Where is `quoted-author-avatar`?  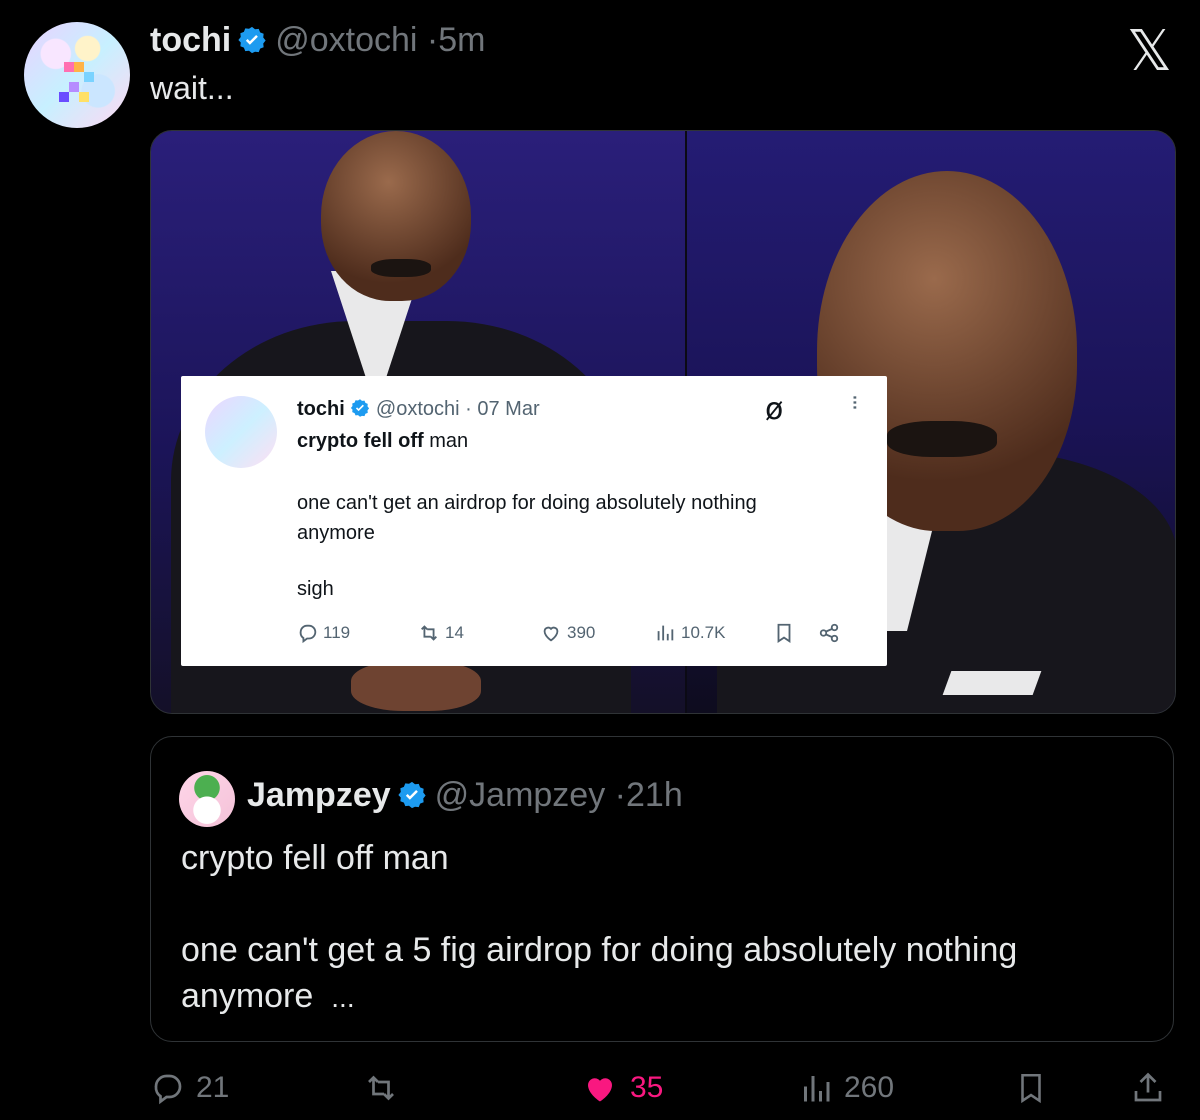 quoted-author-avatar is located at coordinates (207, 799).